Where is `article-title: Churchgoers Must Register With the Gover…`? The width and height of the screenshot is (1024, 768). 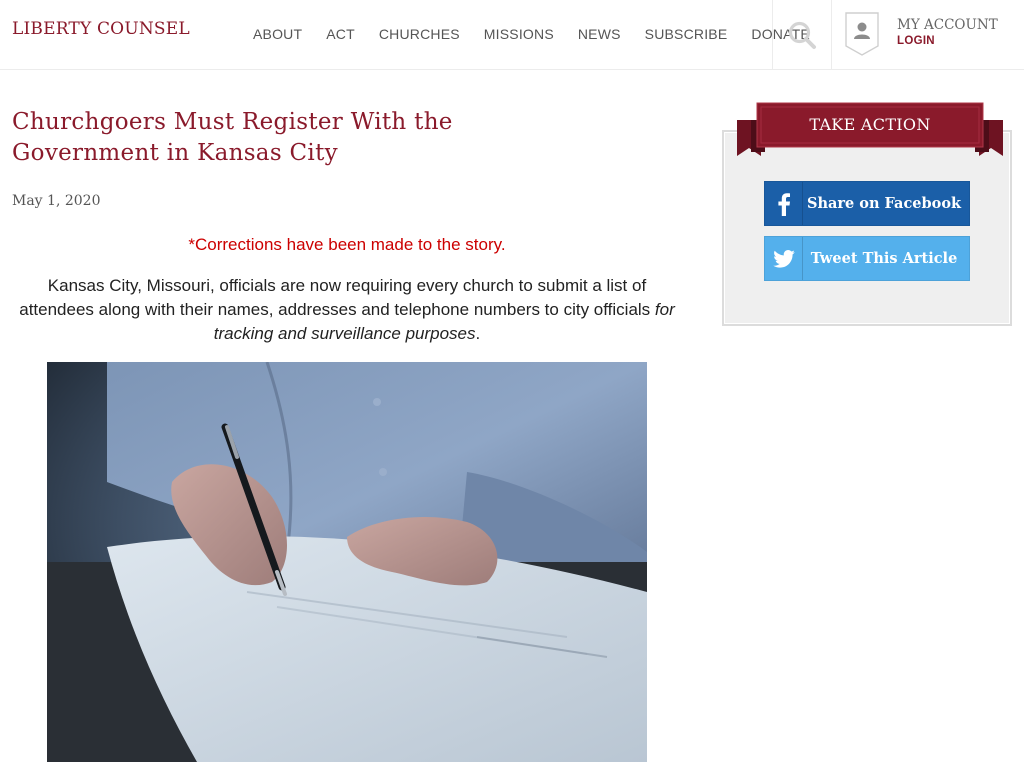 article-title: Churchgoers Must Register With the Gover… is located at coordinates (232, 137).